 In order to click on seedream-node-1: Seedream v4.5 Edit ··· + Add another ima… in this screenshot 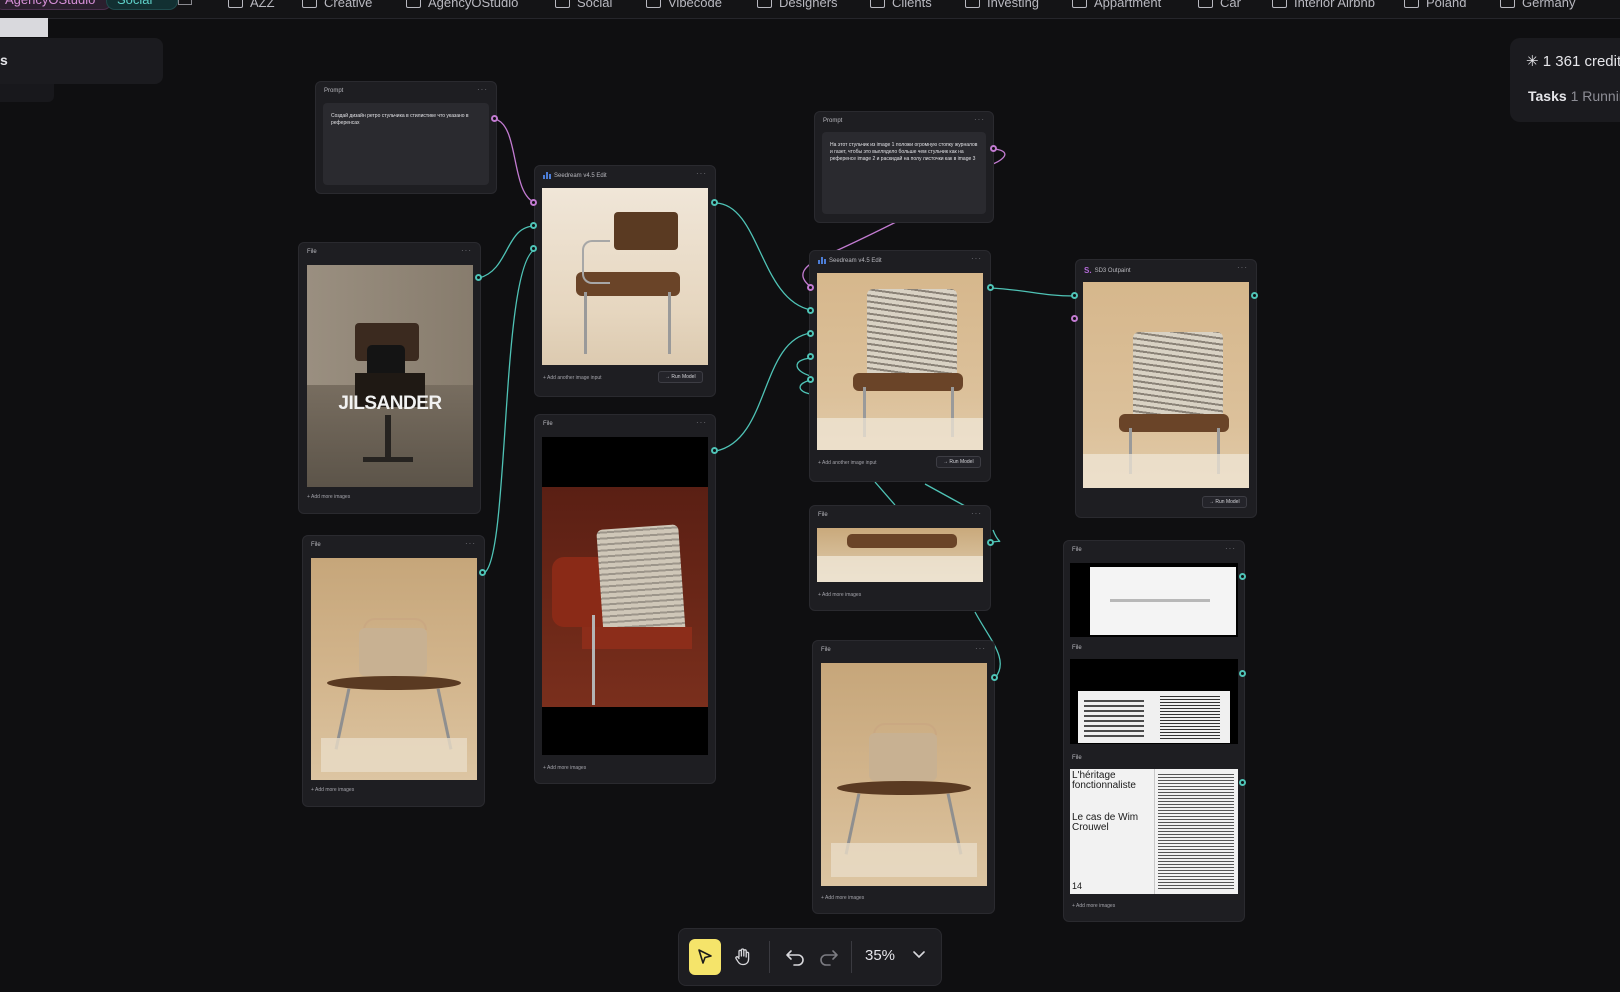, I will do `click(625, 281)`.